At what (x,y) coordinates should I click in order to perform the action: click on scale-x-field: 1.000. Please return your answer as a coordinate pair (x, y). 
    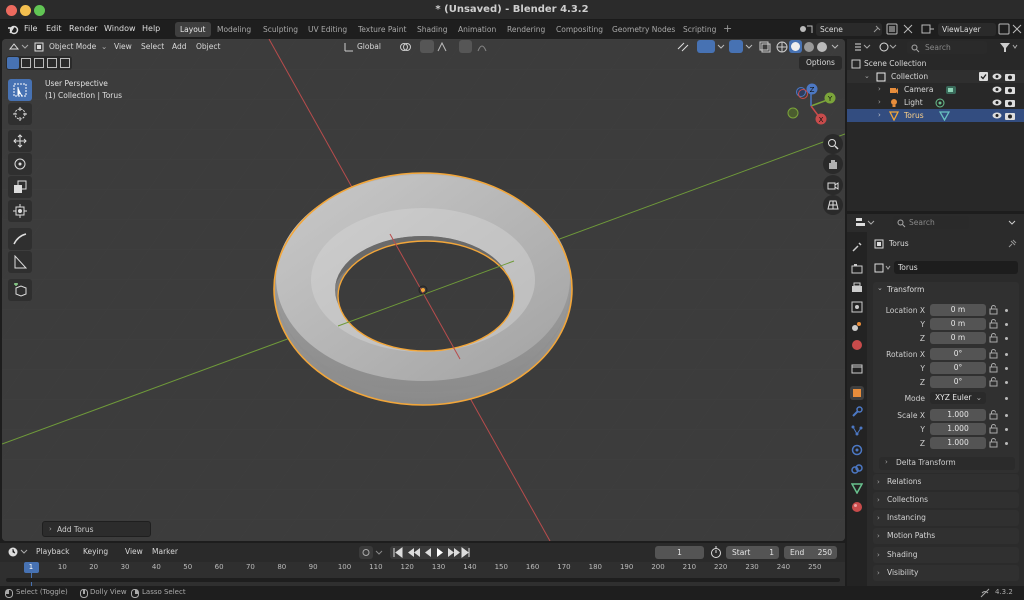
    Looking at the image, I should click on (958, 415).